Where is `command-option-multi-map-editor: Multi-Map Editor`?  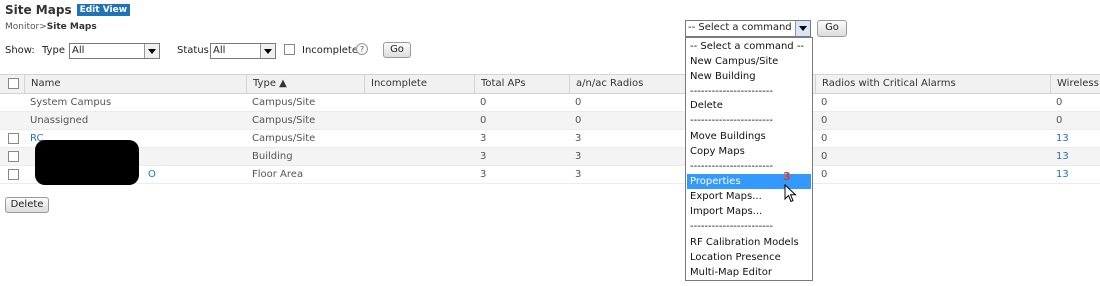 command-option-multi-map-editor: Multi-Map Editor is located at coordinates (749, 272).